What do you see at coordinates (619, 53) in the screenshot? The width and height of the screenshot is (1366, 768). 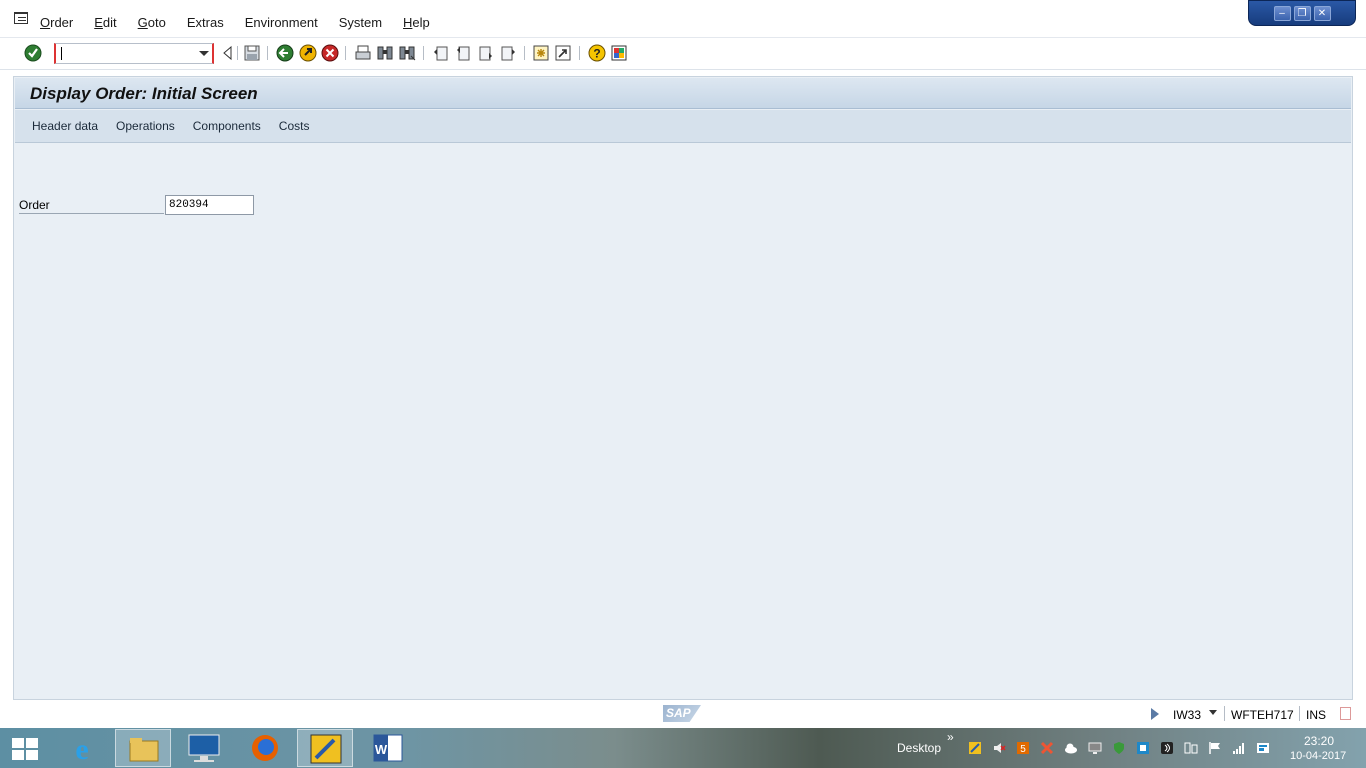 I see `layout-menu-icon` at bounding box center [619, 53].